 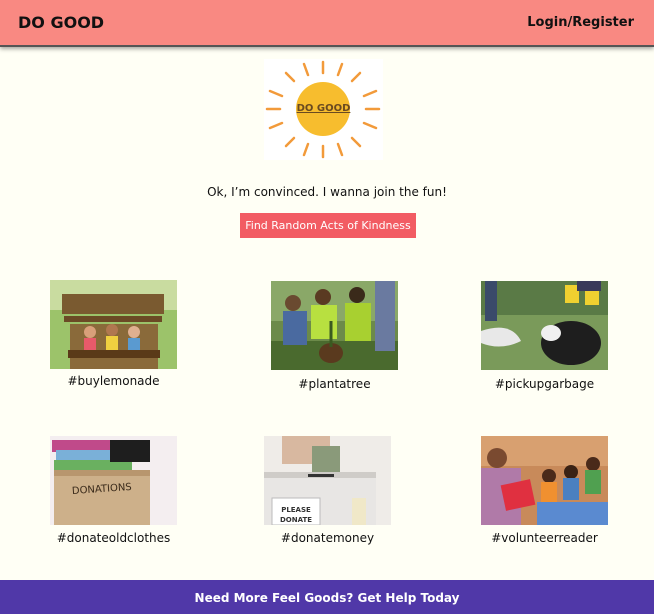 What do you see at coordinates (296, 520) in the screenshot?
I see `donate-text: DONATE` at bounding box center [296, 520].